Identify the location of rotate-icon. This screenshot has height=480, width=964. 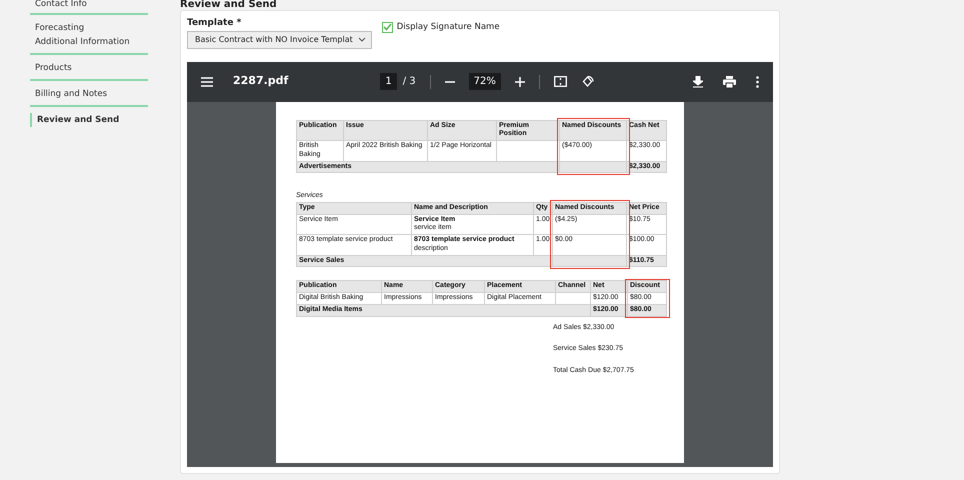
(587, 81).